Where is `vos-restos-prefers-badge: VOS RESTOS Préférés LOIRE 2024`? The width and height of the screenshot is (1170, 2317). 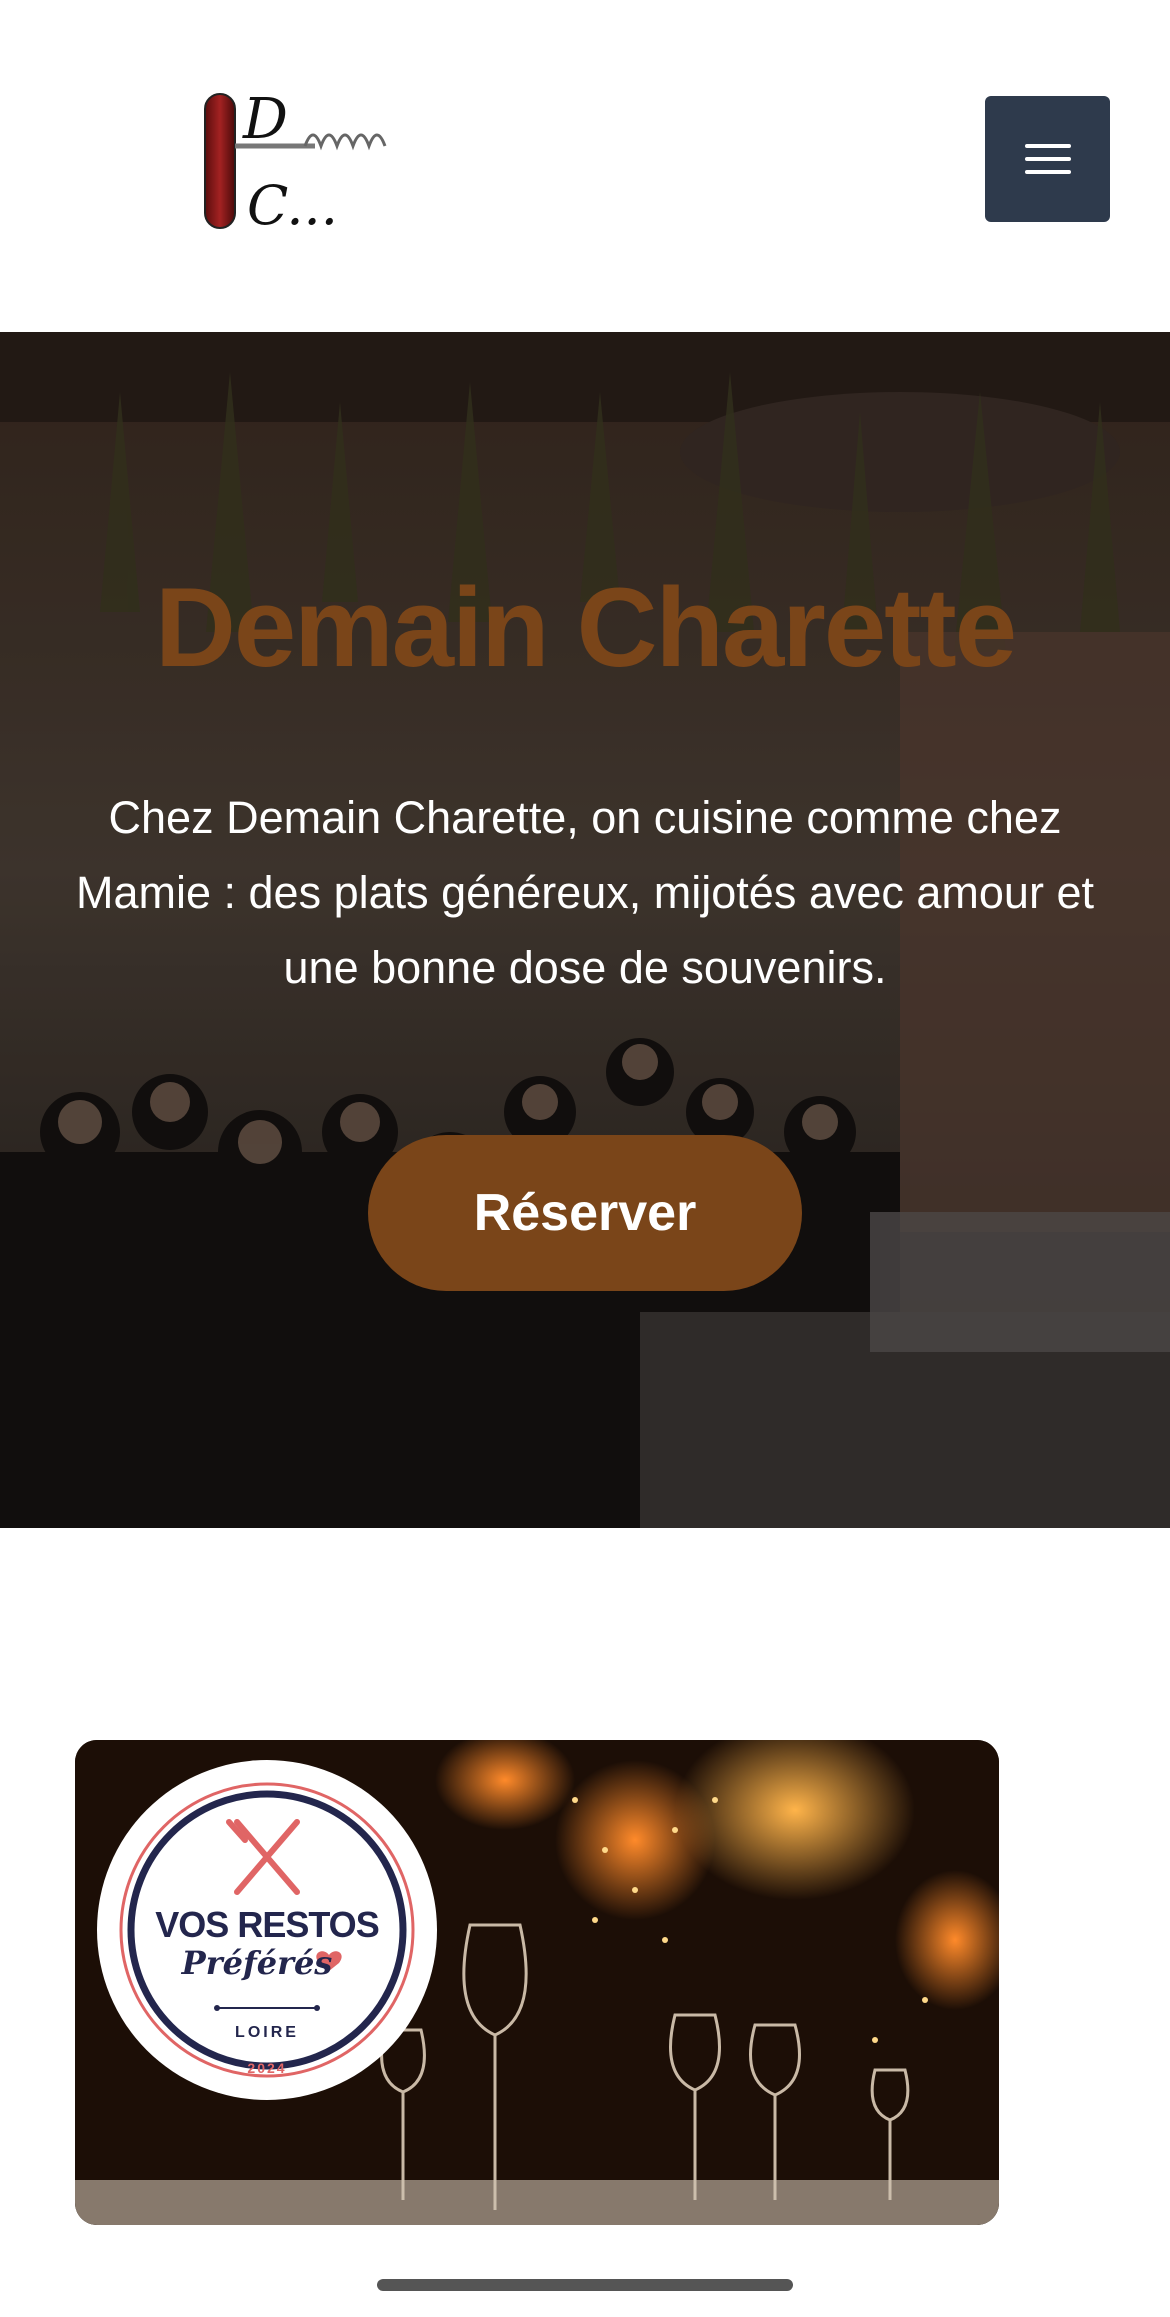 vos-restos-prefers-badge: VOS RESTOS Préférés LOIRE 2024 is located at coordinates (267, 1930).